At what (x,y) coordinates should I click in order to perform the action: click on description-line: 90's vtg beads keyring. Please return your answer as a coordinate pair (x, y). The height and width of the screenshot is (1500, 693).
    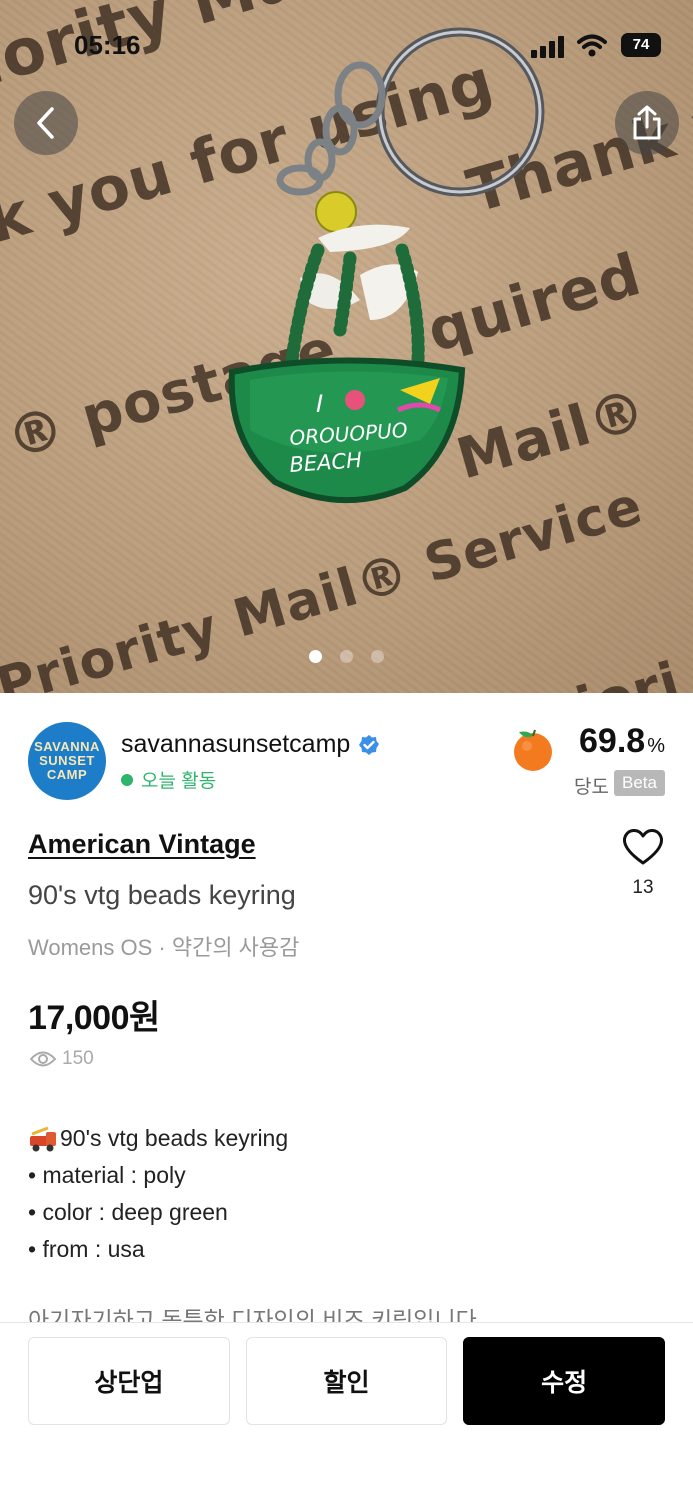
    Looking at the image, I should click on (174, 1138).